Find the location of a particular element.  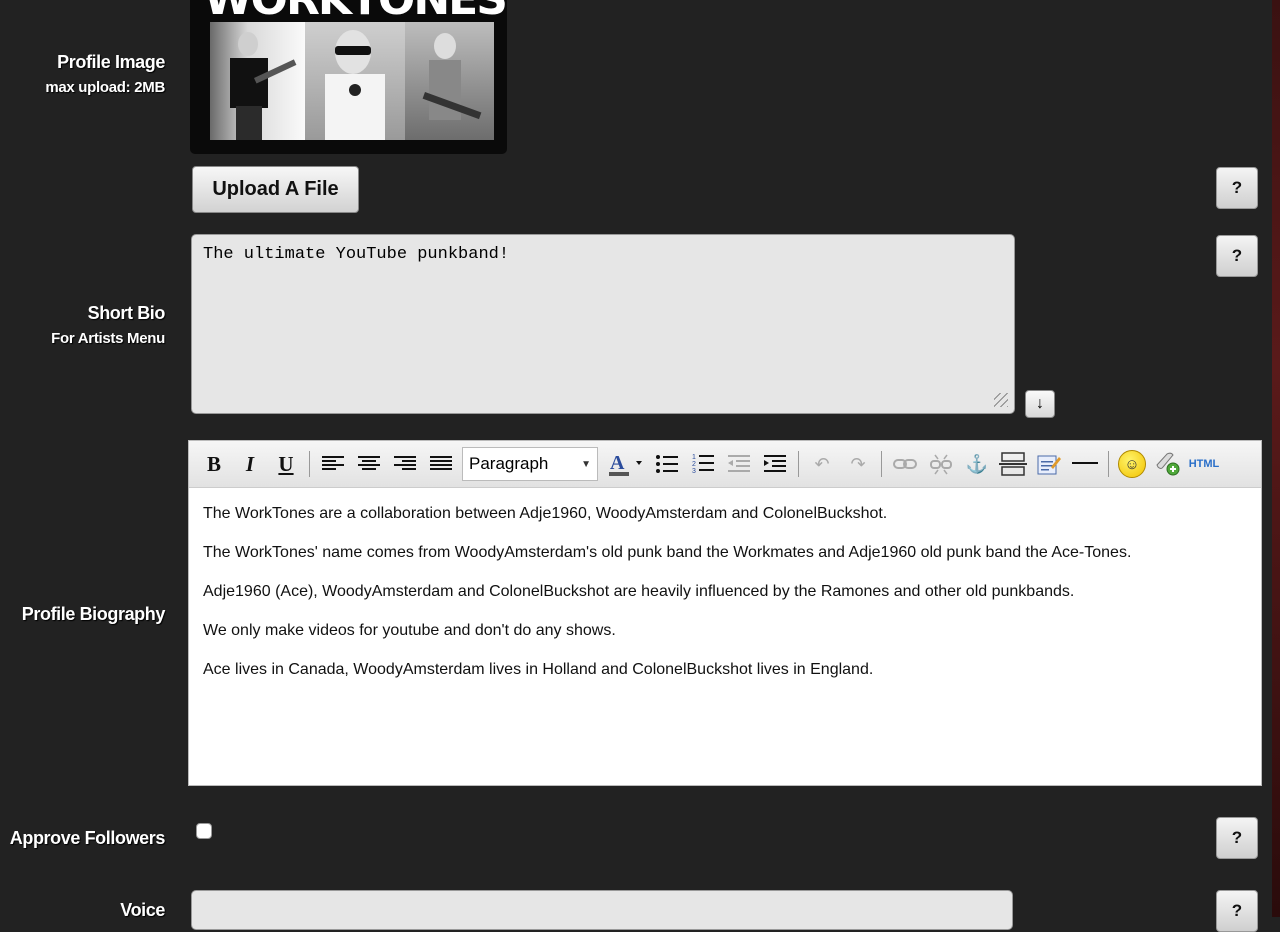

horizontal-rule-icon is located at coordinates (1085, 464).